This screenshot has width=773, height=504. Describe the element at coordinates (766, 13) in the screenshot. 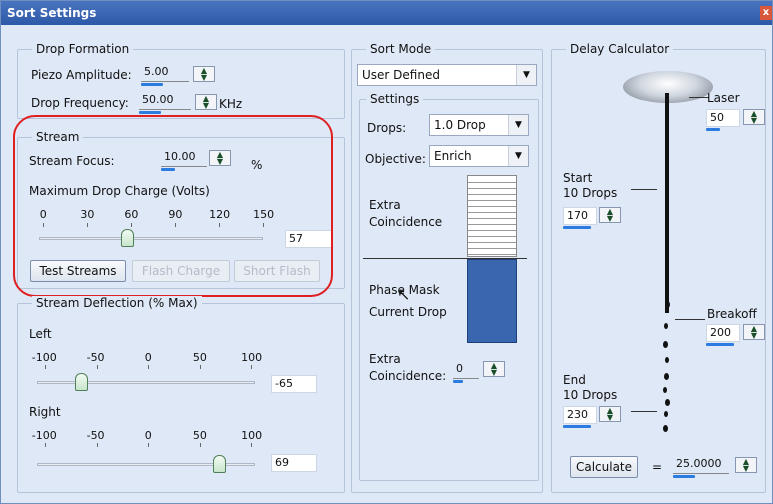

I see `close-icon: x` at that location.